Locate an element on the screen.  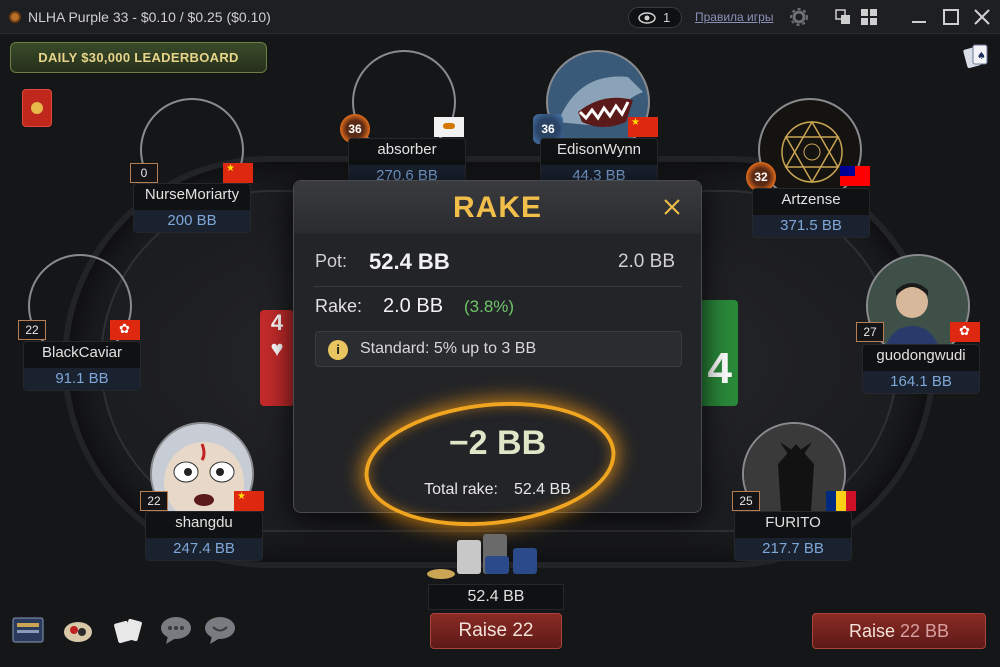
rake-big-value: −2 BB is located at coordinates (497, 443).